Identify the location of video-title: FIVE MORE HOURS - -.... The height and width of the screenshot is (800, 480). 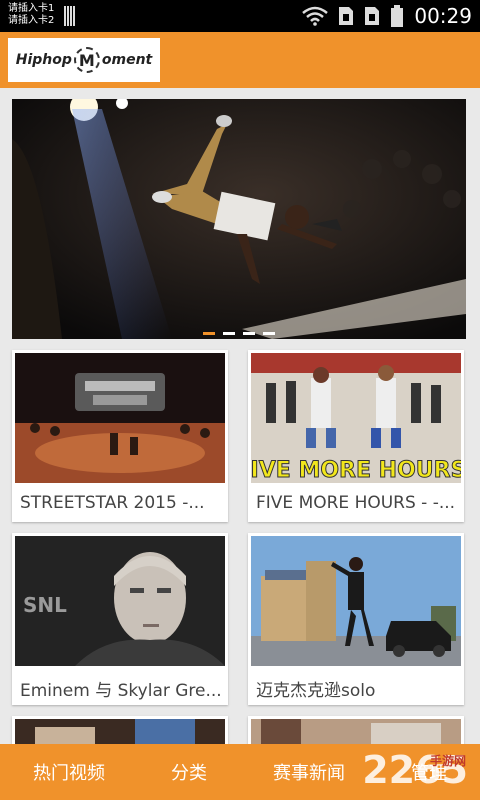
(356, 503).